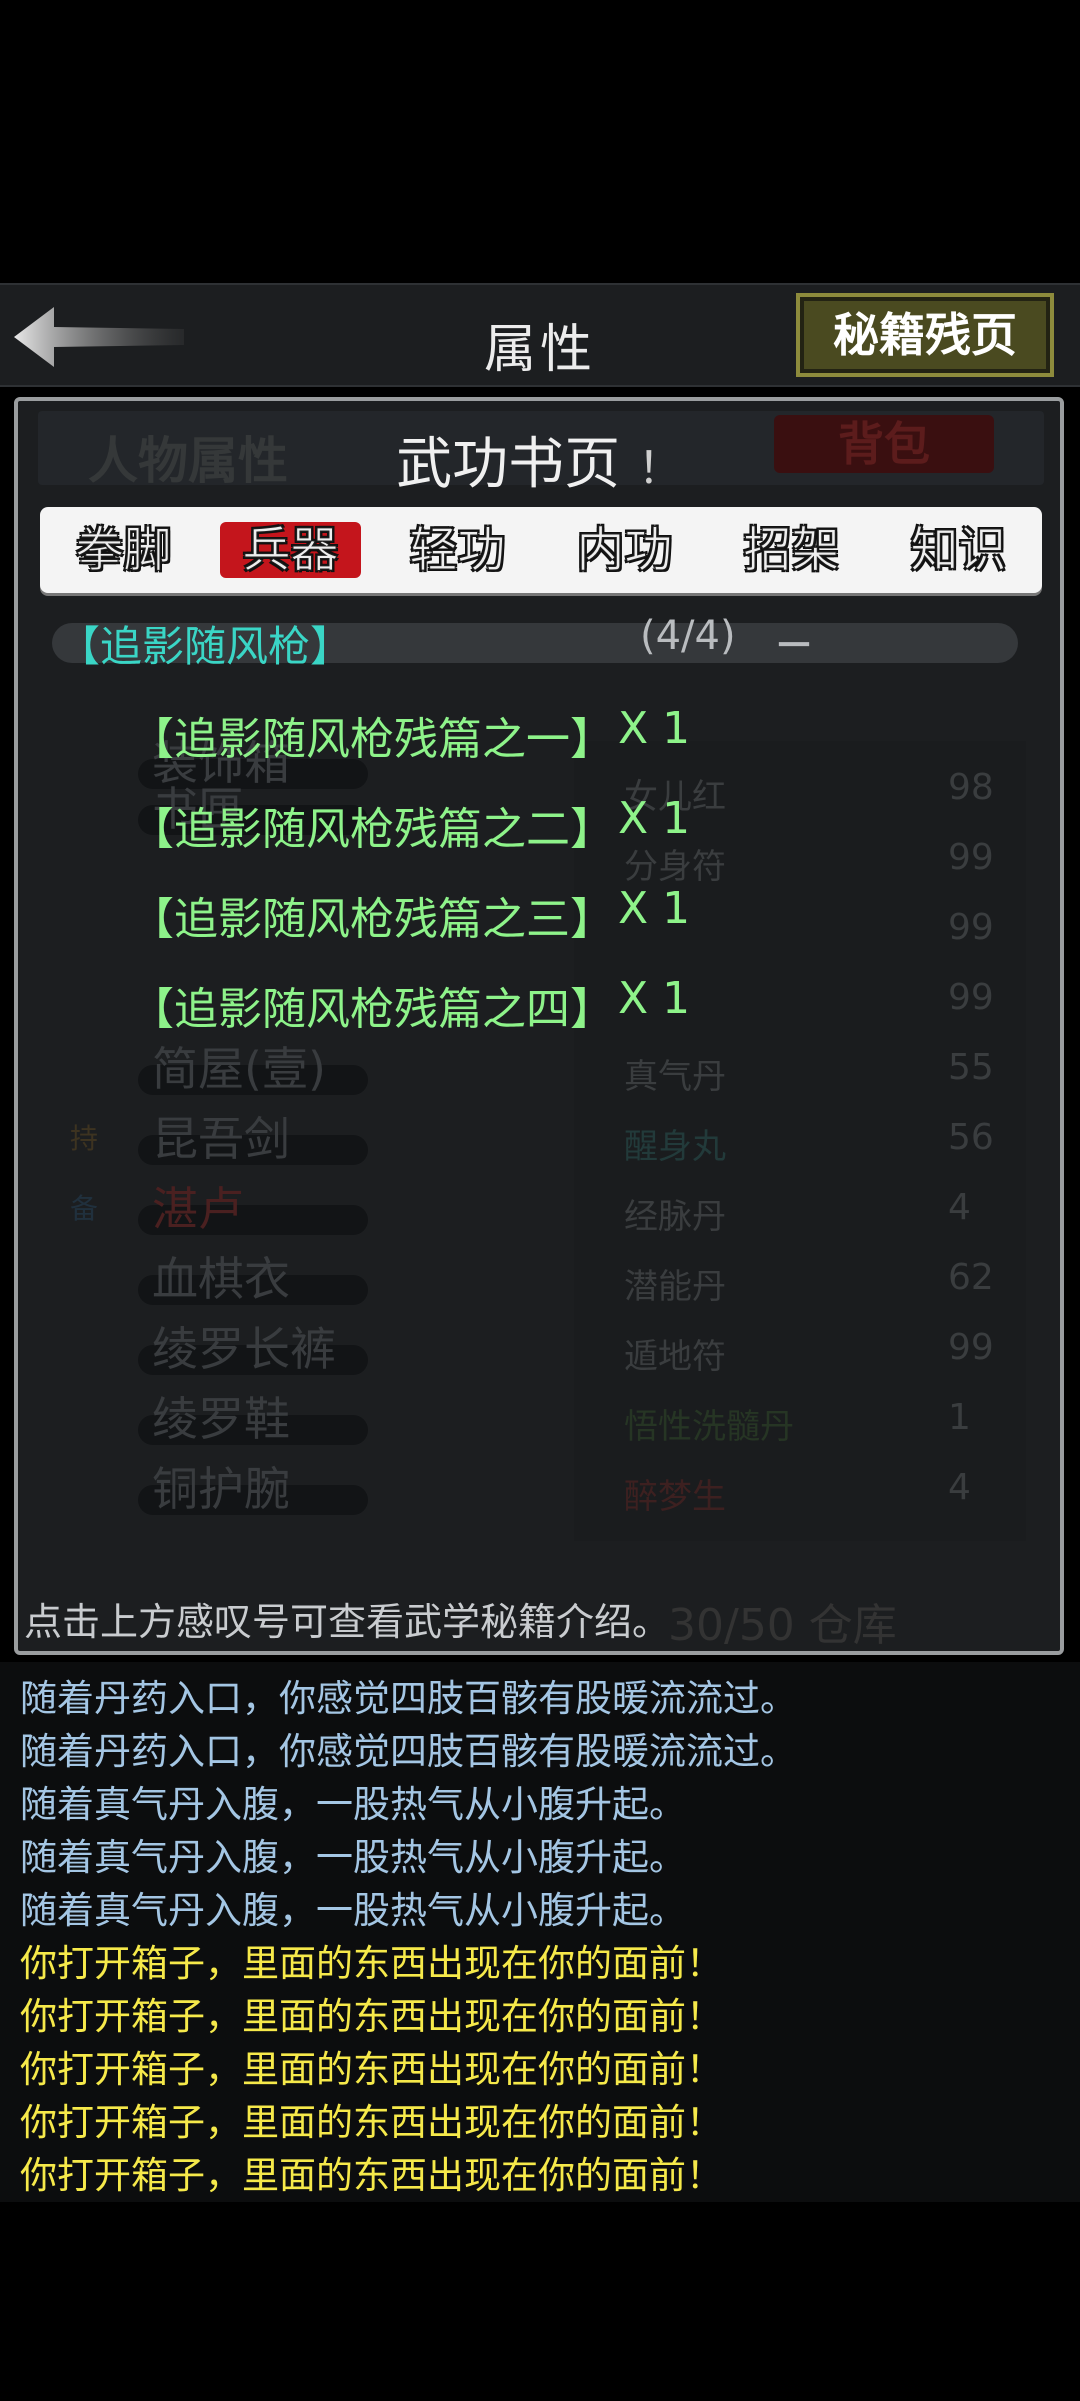 The image size is (1080, 2401). Describe the element at coordinates (123, 550) in the screenshot. I see `tab-fist-kick: 拳脚` at that location.